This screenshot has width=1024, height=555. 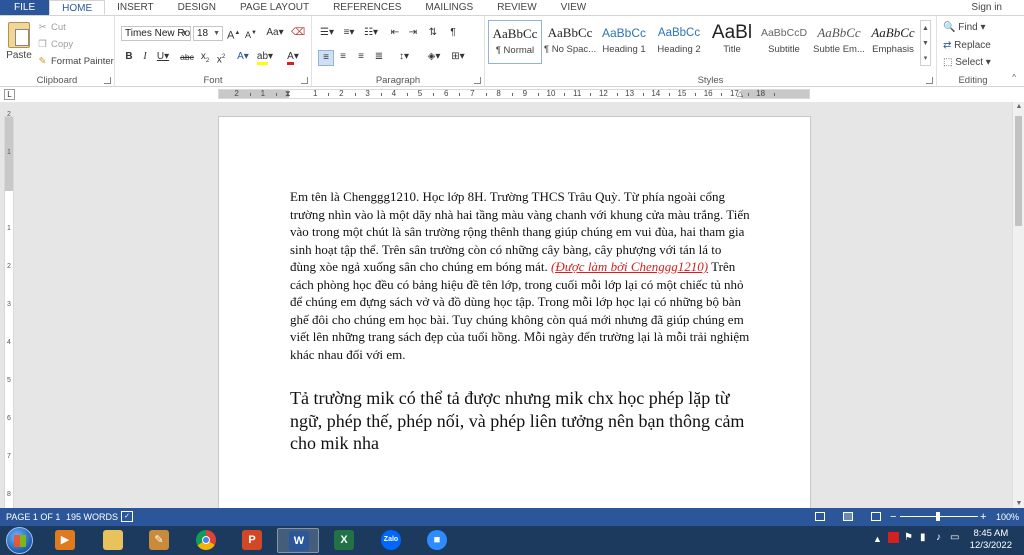 What do you see at coordinates (145, 57) in the screenshot?
I see `italic-button: I` at bounding box center [145, 57].